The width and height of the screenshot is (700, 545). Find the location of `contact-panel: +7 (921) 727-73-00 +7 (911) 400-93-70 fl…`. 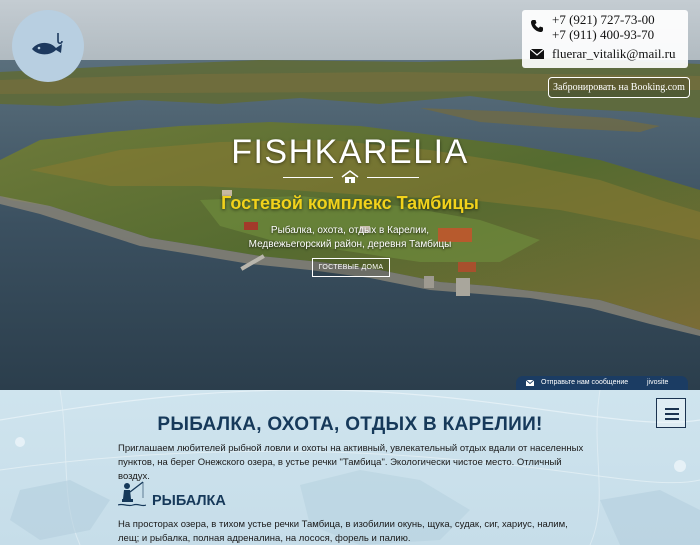

contact-panel: +7 (921) 727-73-00 +7 (911) 400-93-70 fl… is located at coordinates (605, 39).